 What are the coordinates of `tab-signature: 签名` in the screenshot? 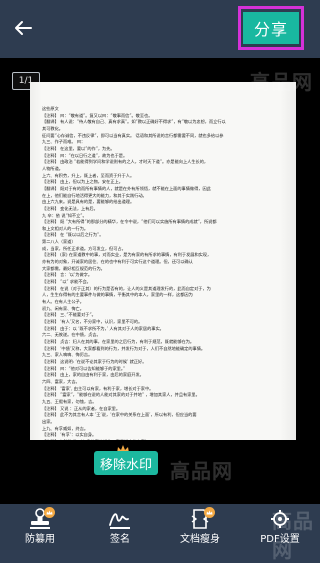 It's located at (120, 527).